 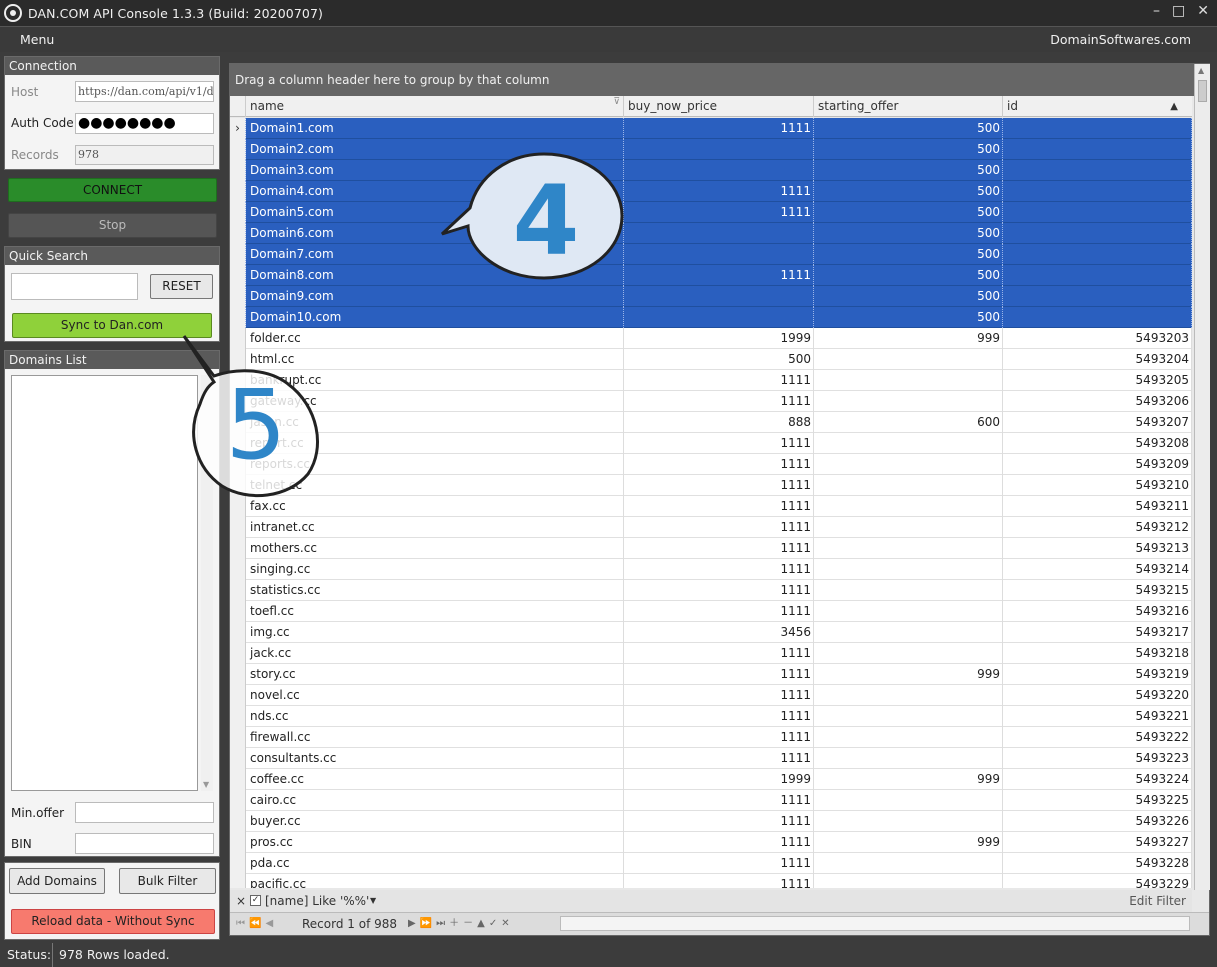 I want to click on table-row: Domain10.com 500, so click(x=711, y=317).